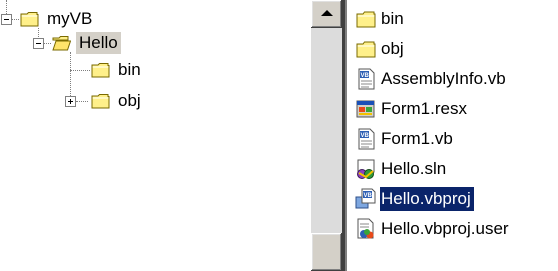 The image size is (558, 271). What do you see at coordinates (366, 169) in the screenshot?
I see `solution-file-icon` at bounding box center [366, 169].